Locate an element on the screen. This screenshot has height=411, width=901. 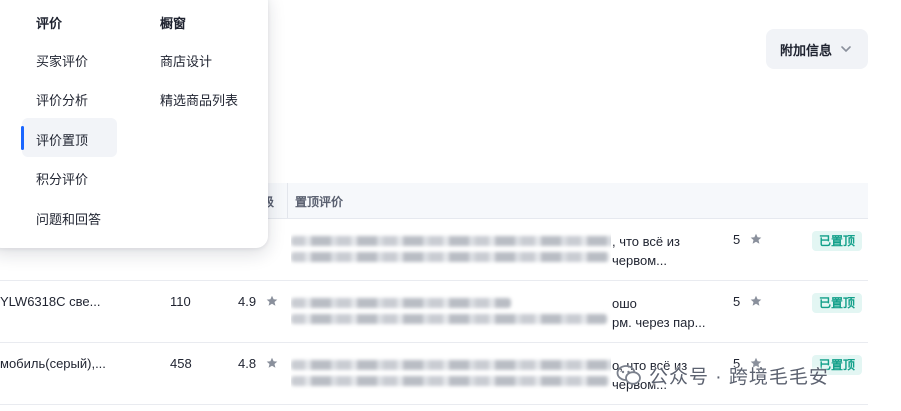
menu-item-pinned-reviews-label: 评价置顶 is located at coordinates (62, 140).